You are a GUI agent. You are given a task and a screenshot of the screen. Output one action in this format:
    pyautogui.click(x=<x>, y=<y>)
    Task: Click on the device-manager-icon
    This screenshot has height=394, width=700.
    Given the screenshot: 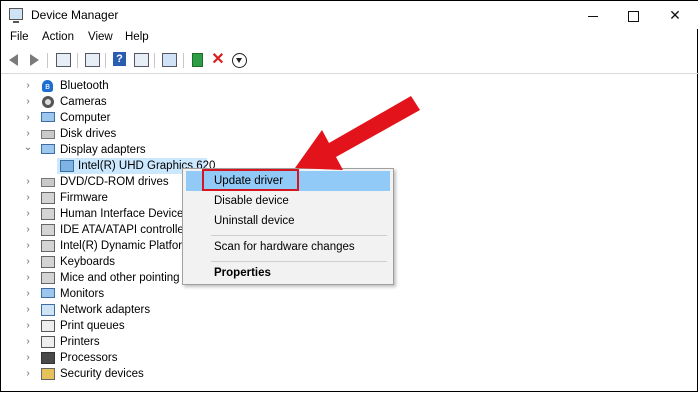 What is the action you would take?
    pyautogui.click(x=16, y=15)
    